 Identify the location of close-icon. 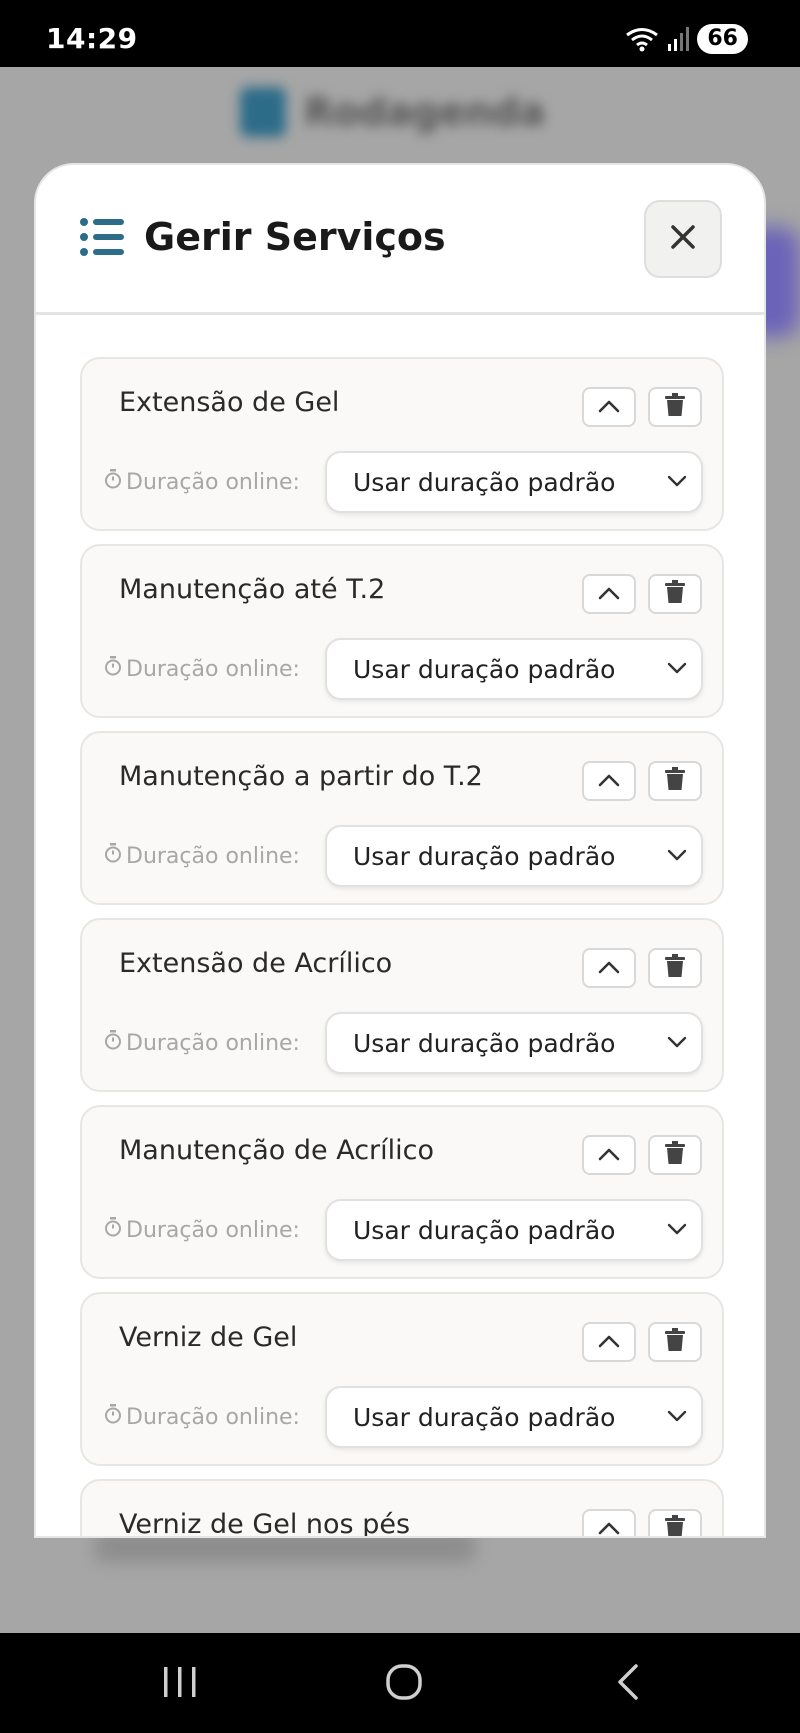
(683, 239).